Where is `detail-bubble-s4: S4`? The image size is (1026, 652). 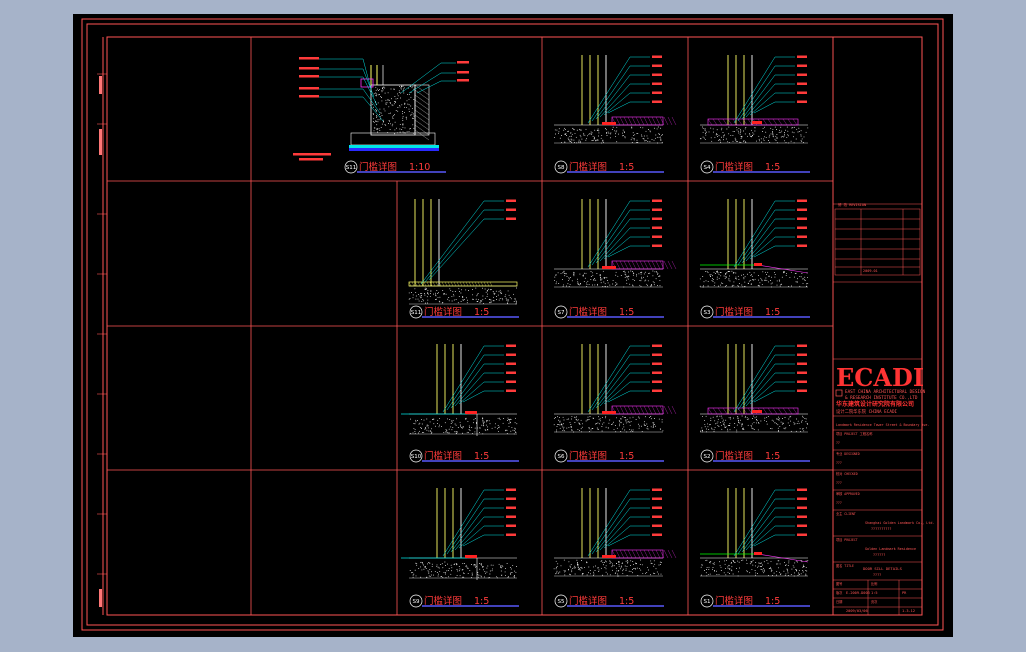 detail-bubble-s4: S4 is located at coordinates (707, 167).